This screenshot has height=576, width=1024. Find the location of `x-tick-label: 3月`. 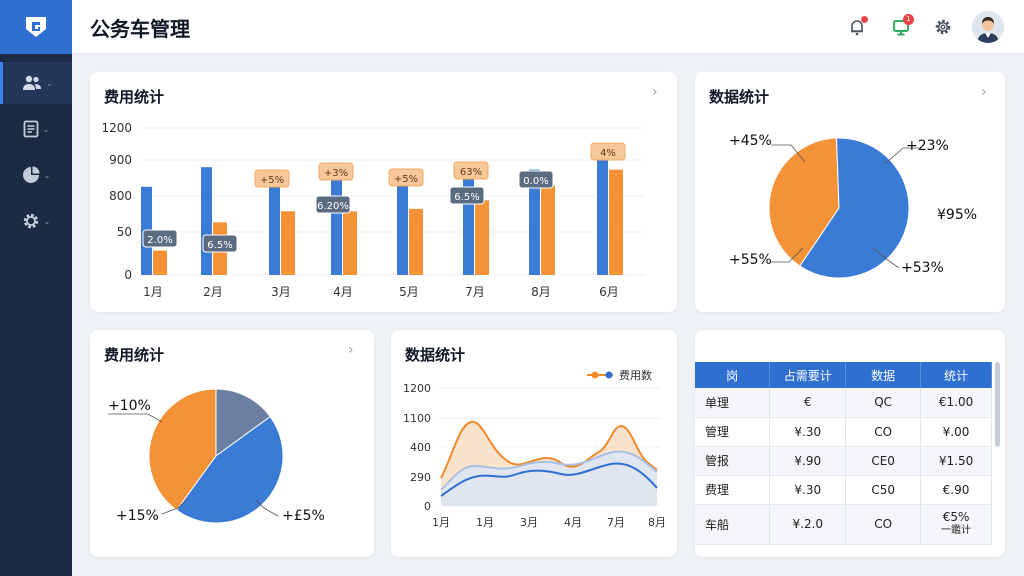

x-tick-label: 3月 is located at coordinates (281, 292).